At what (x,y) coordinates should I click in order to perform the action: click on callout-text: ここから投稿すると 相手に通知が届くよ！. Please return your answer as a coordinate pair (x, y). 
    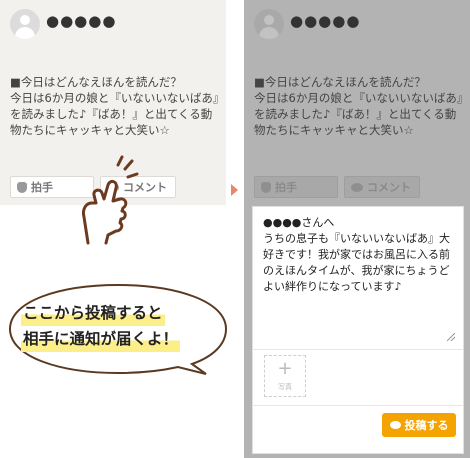
    Looking at the image, I should click on (121, 326).